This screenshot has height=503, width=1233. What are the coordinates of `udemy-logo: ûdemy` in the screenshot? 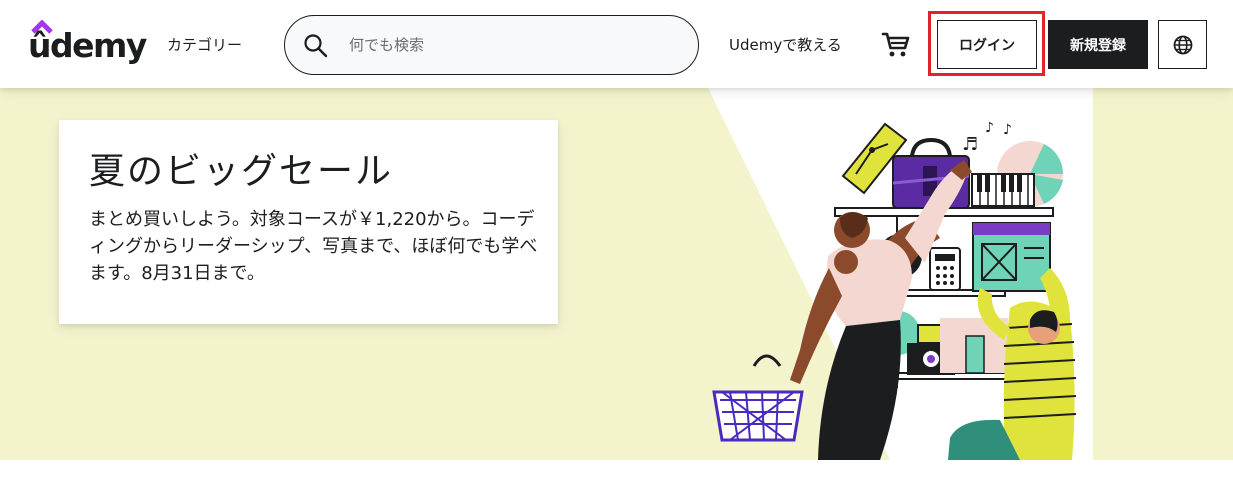 It's located at (87, 44).